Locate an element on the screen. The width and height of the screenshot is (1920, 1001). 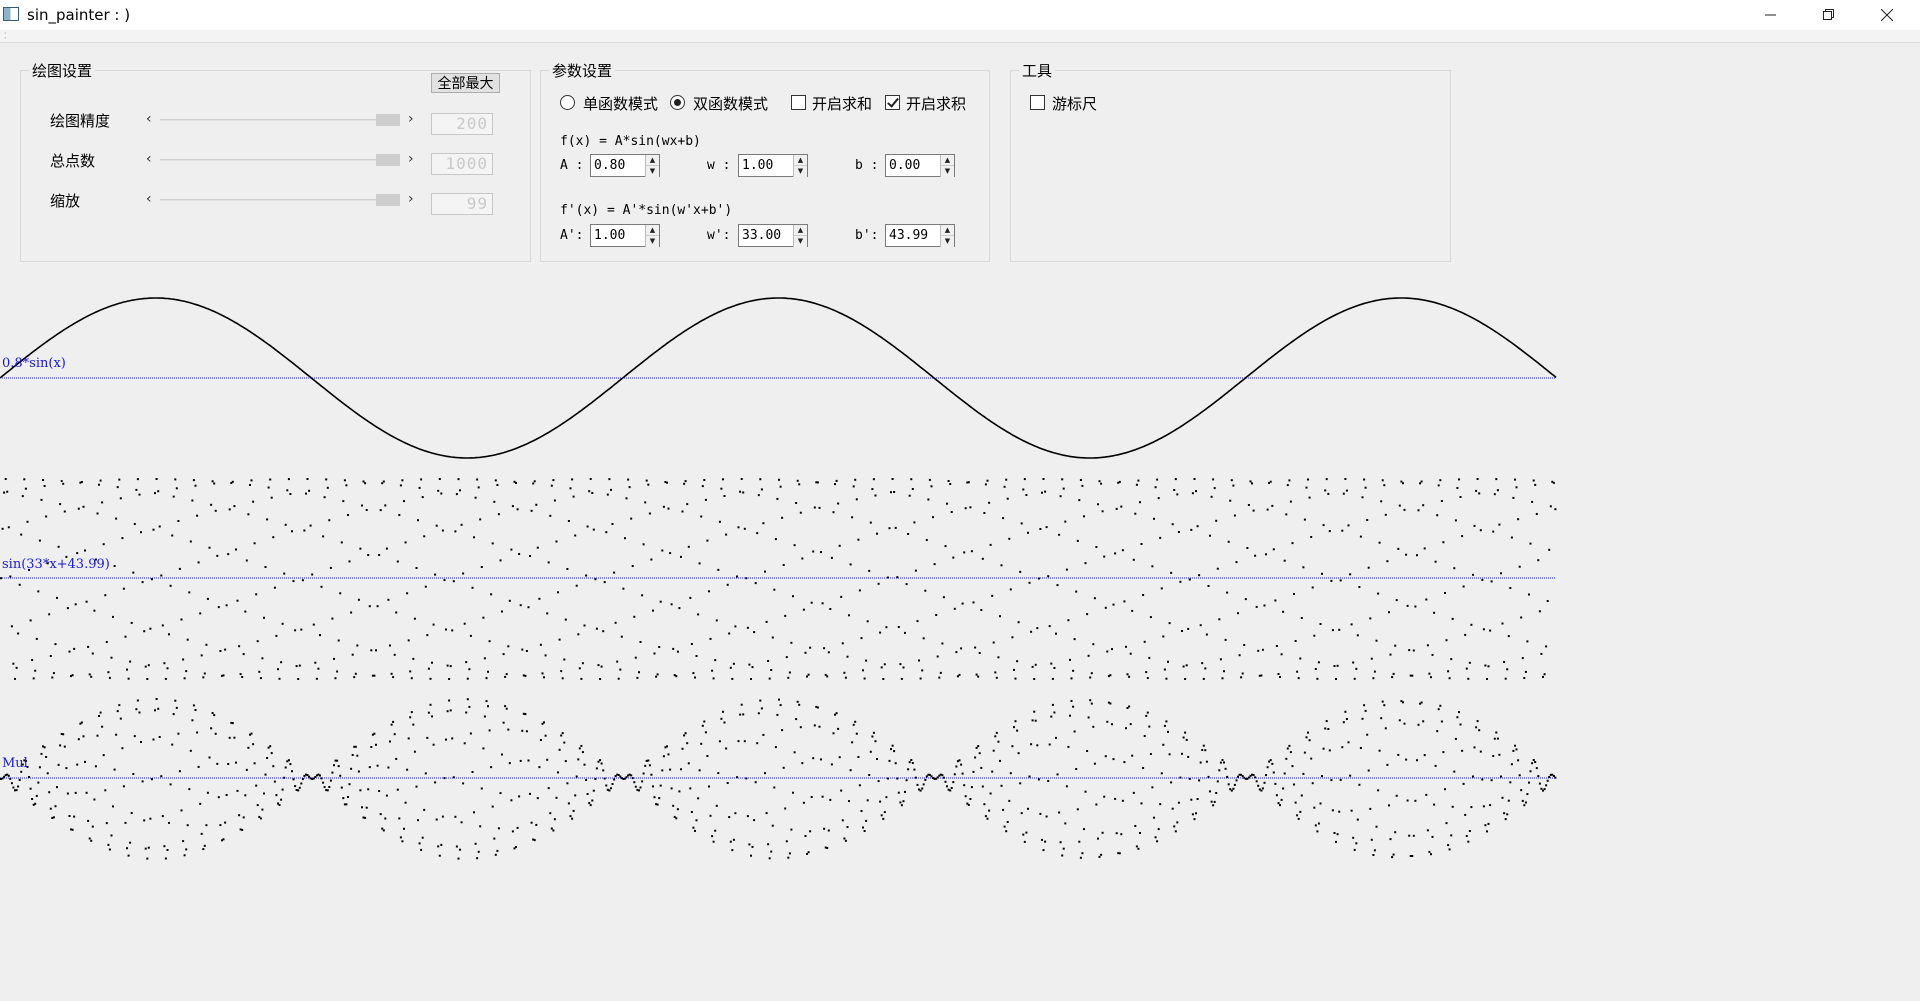
fp-b-spinbox: 43.99 ▲ ▼ is located at coordinates (920, 235).